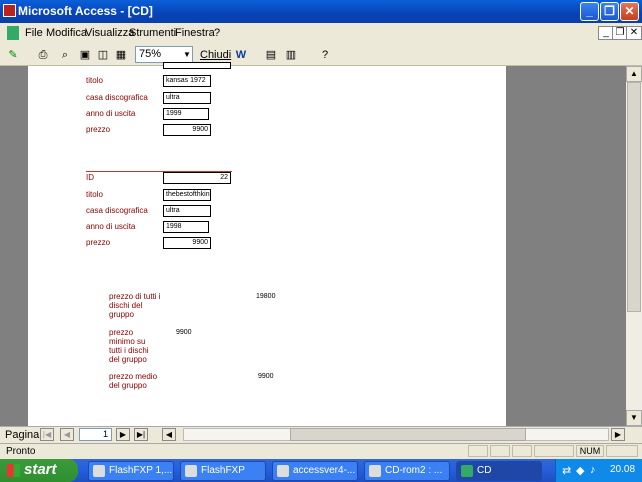 Image resolution: width=642 pixels, height=482 pixels. I want to click on page-label: Pagina:, so click(24, 435).